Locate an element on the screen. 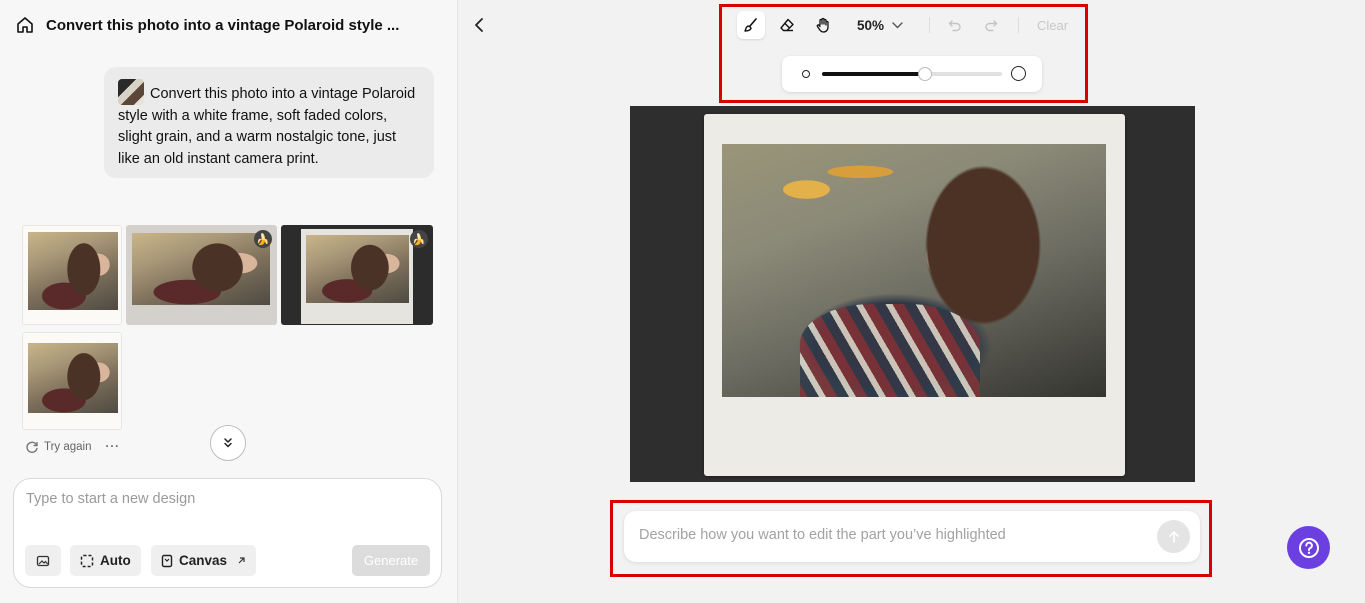  brush-icon is located at coordinates (751, 25).